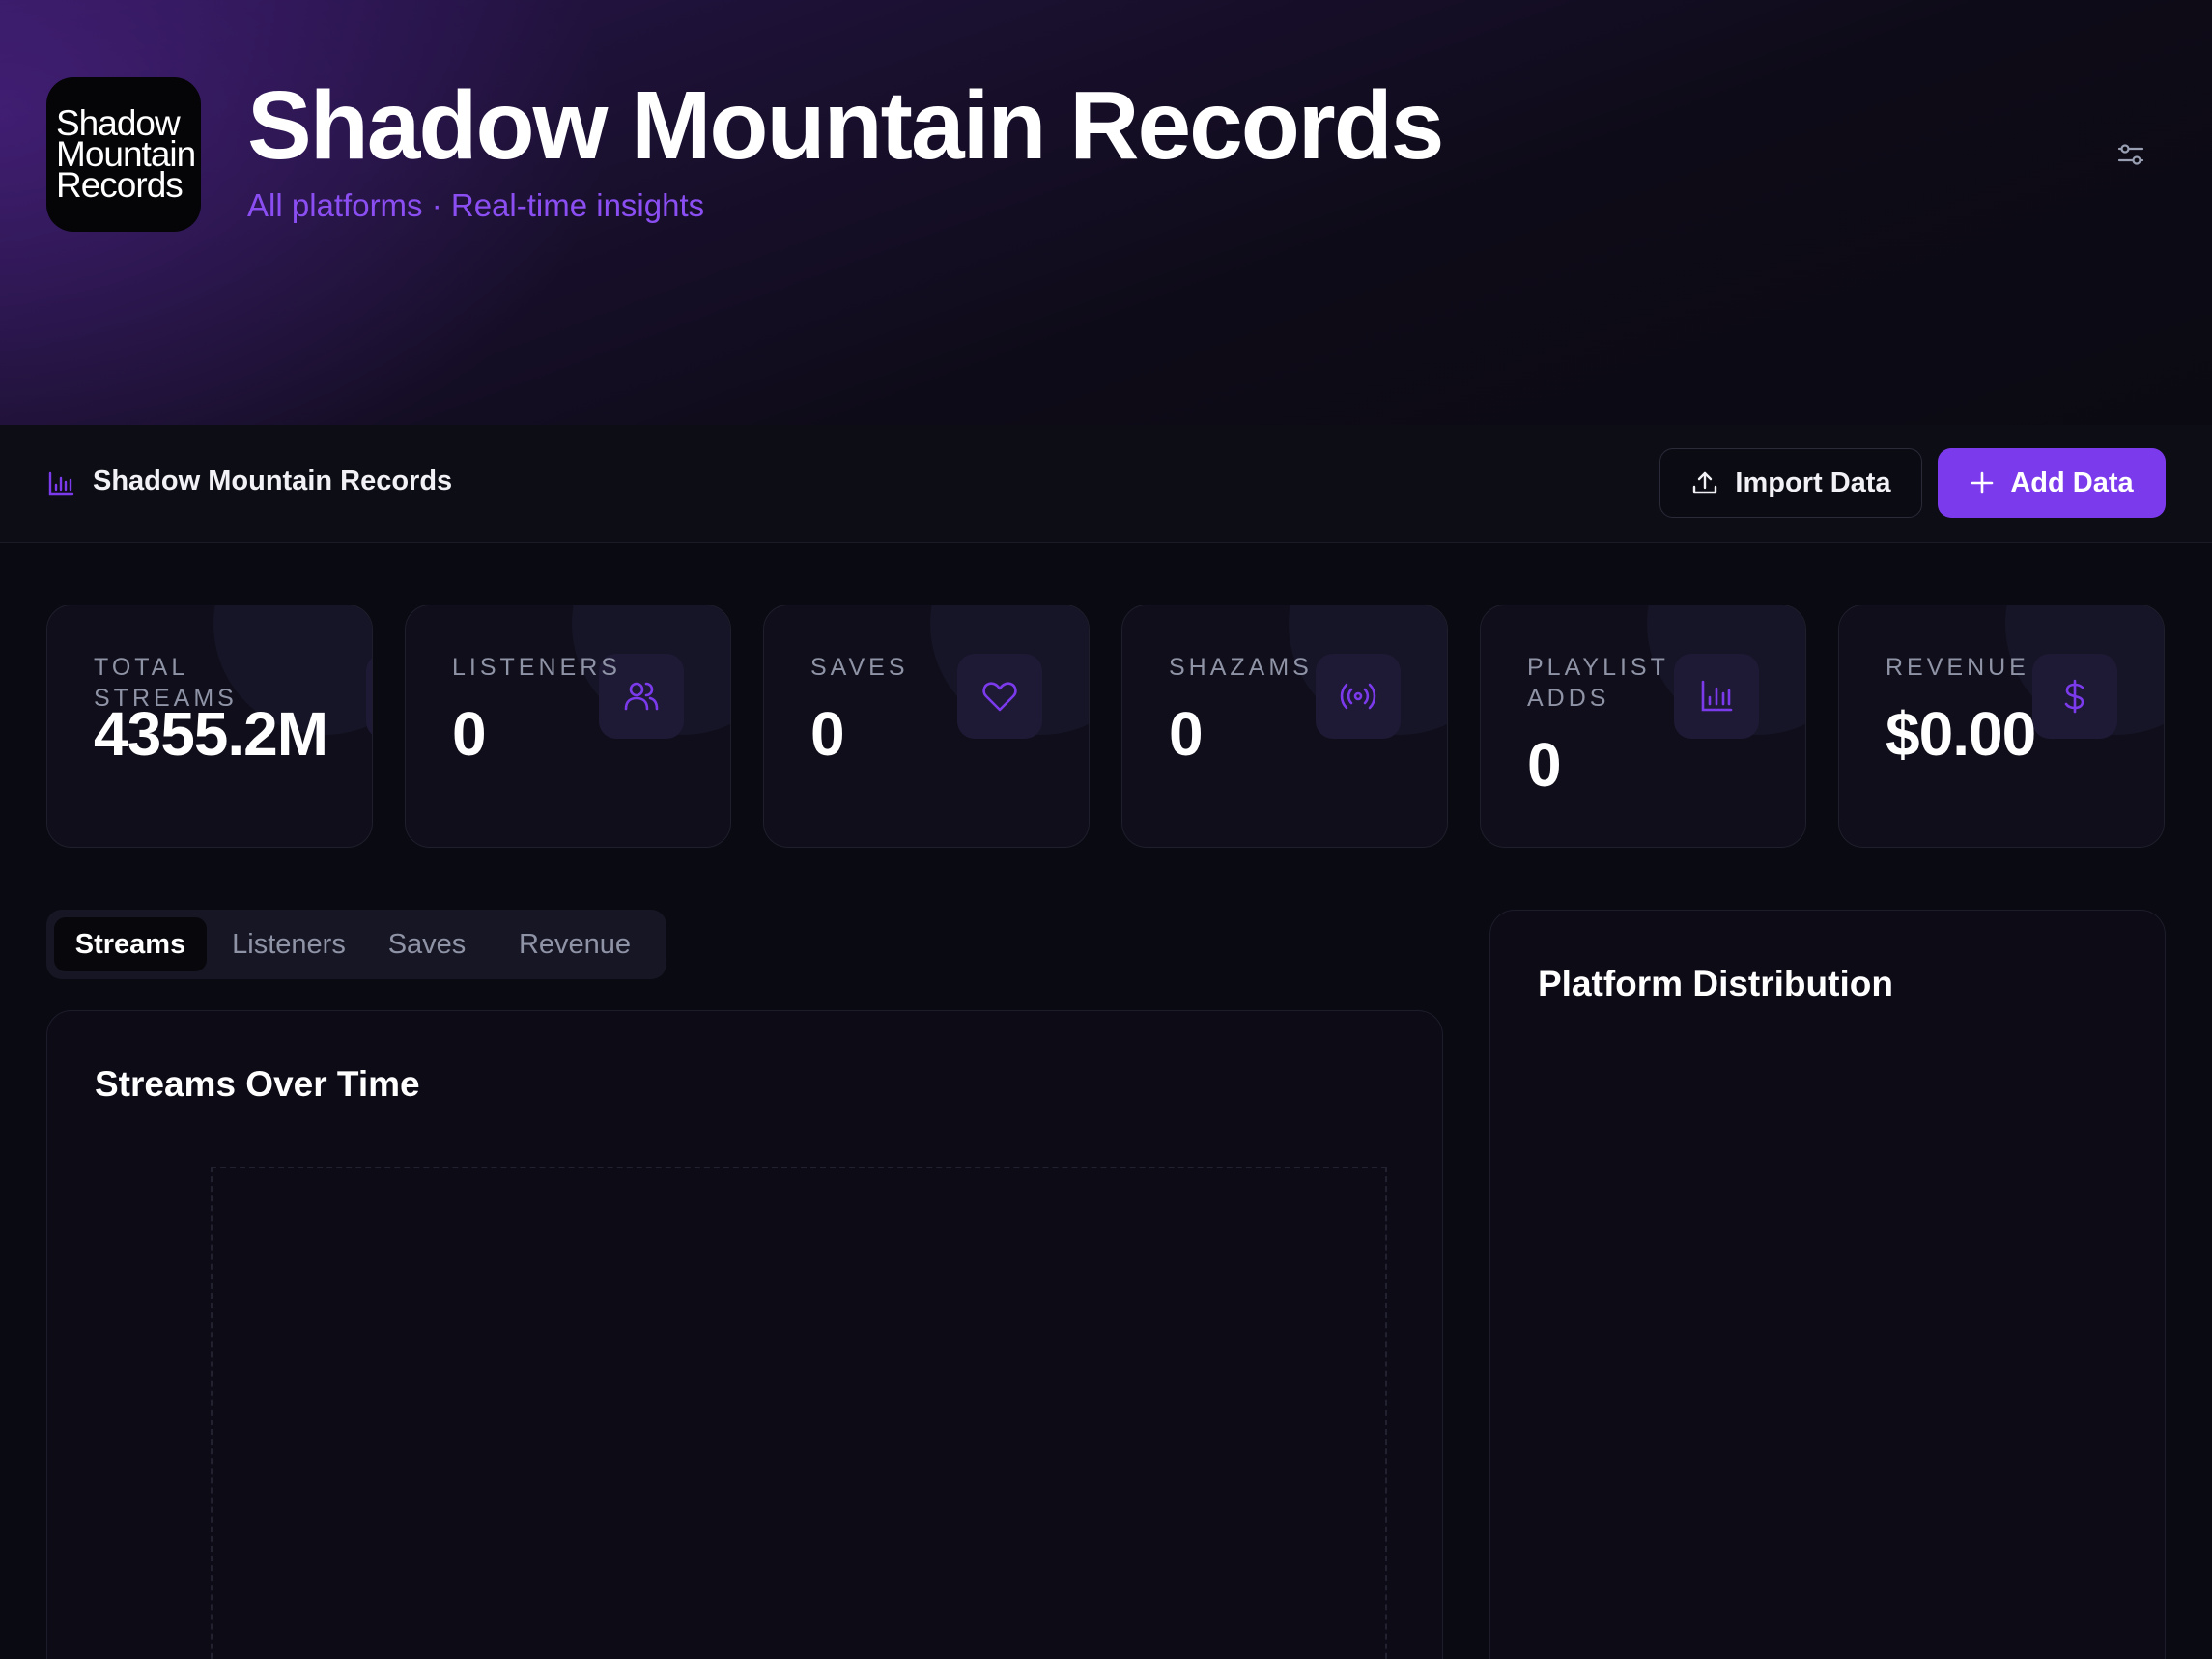  Describe the element at coordinates (1813, 482) in the screenshot. I see `import-data-label: Import Data` at that location.